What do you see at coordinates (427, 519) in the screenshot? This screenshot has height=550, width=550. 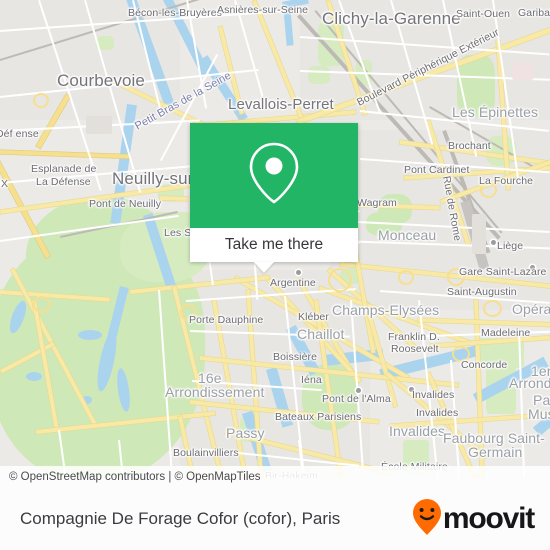 I see `moovit-pin-smiley-icon` at bounding box center [427, 519].